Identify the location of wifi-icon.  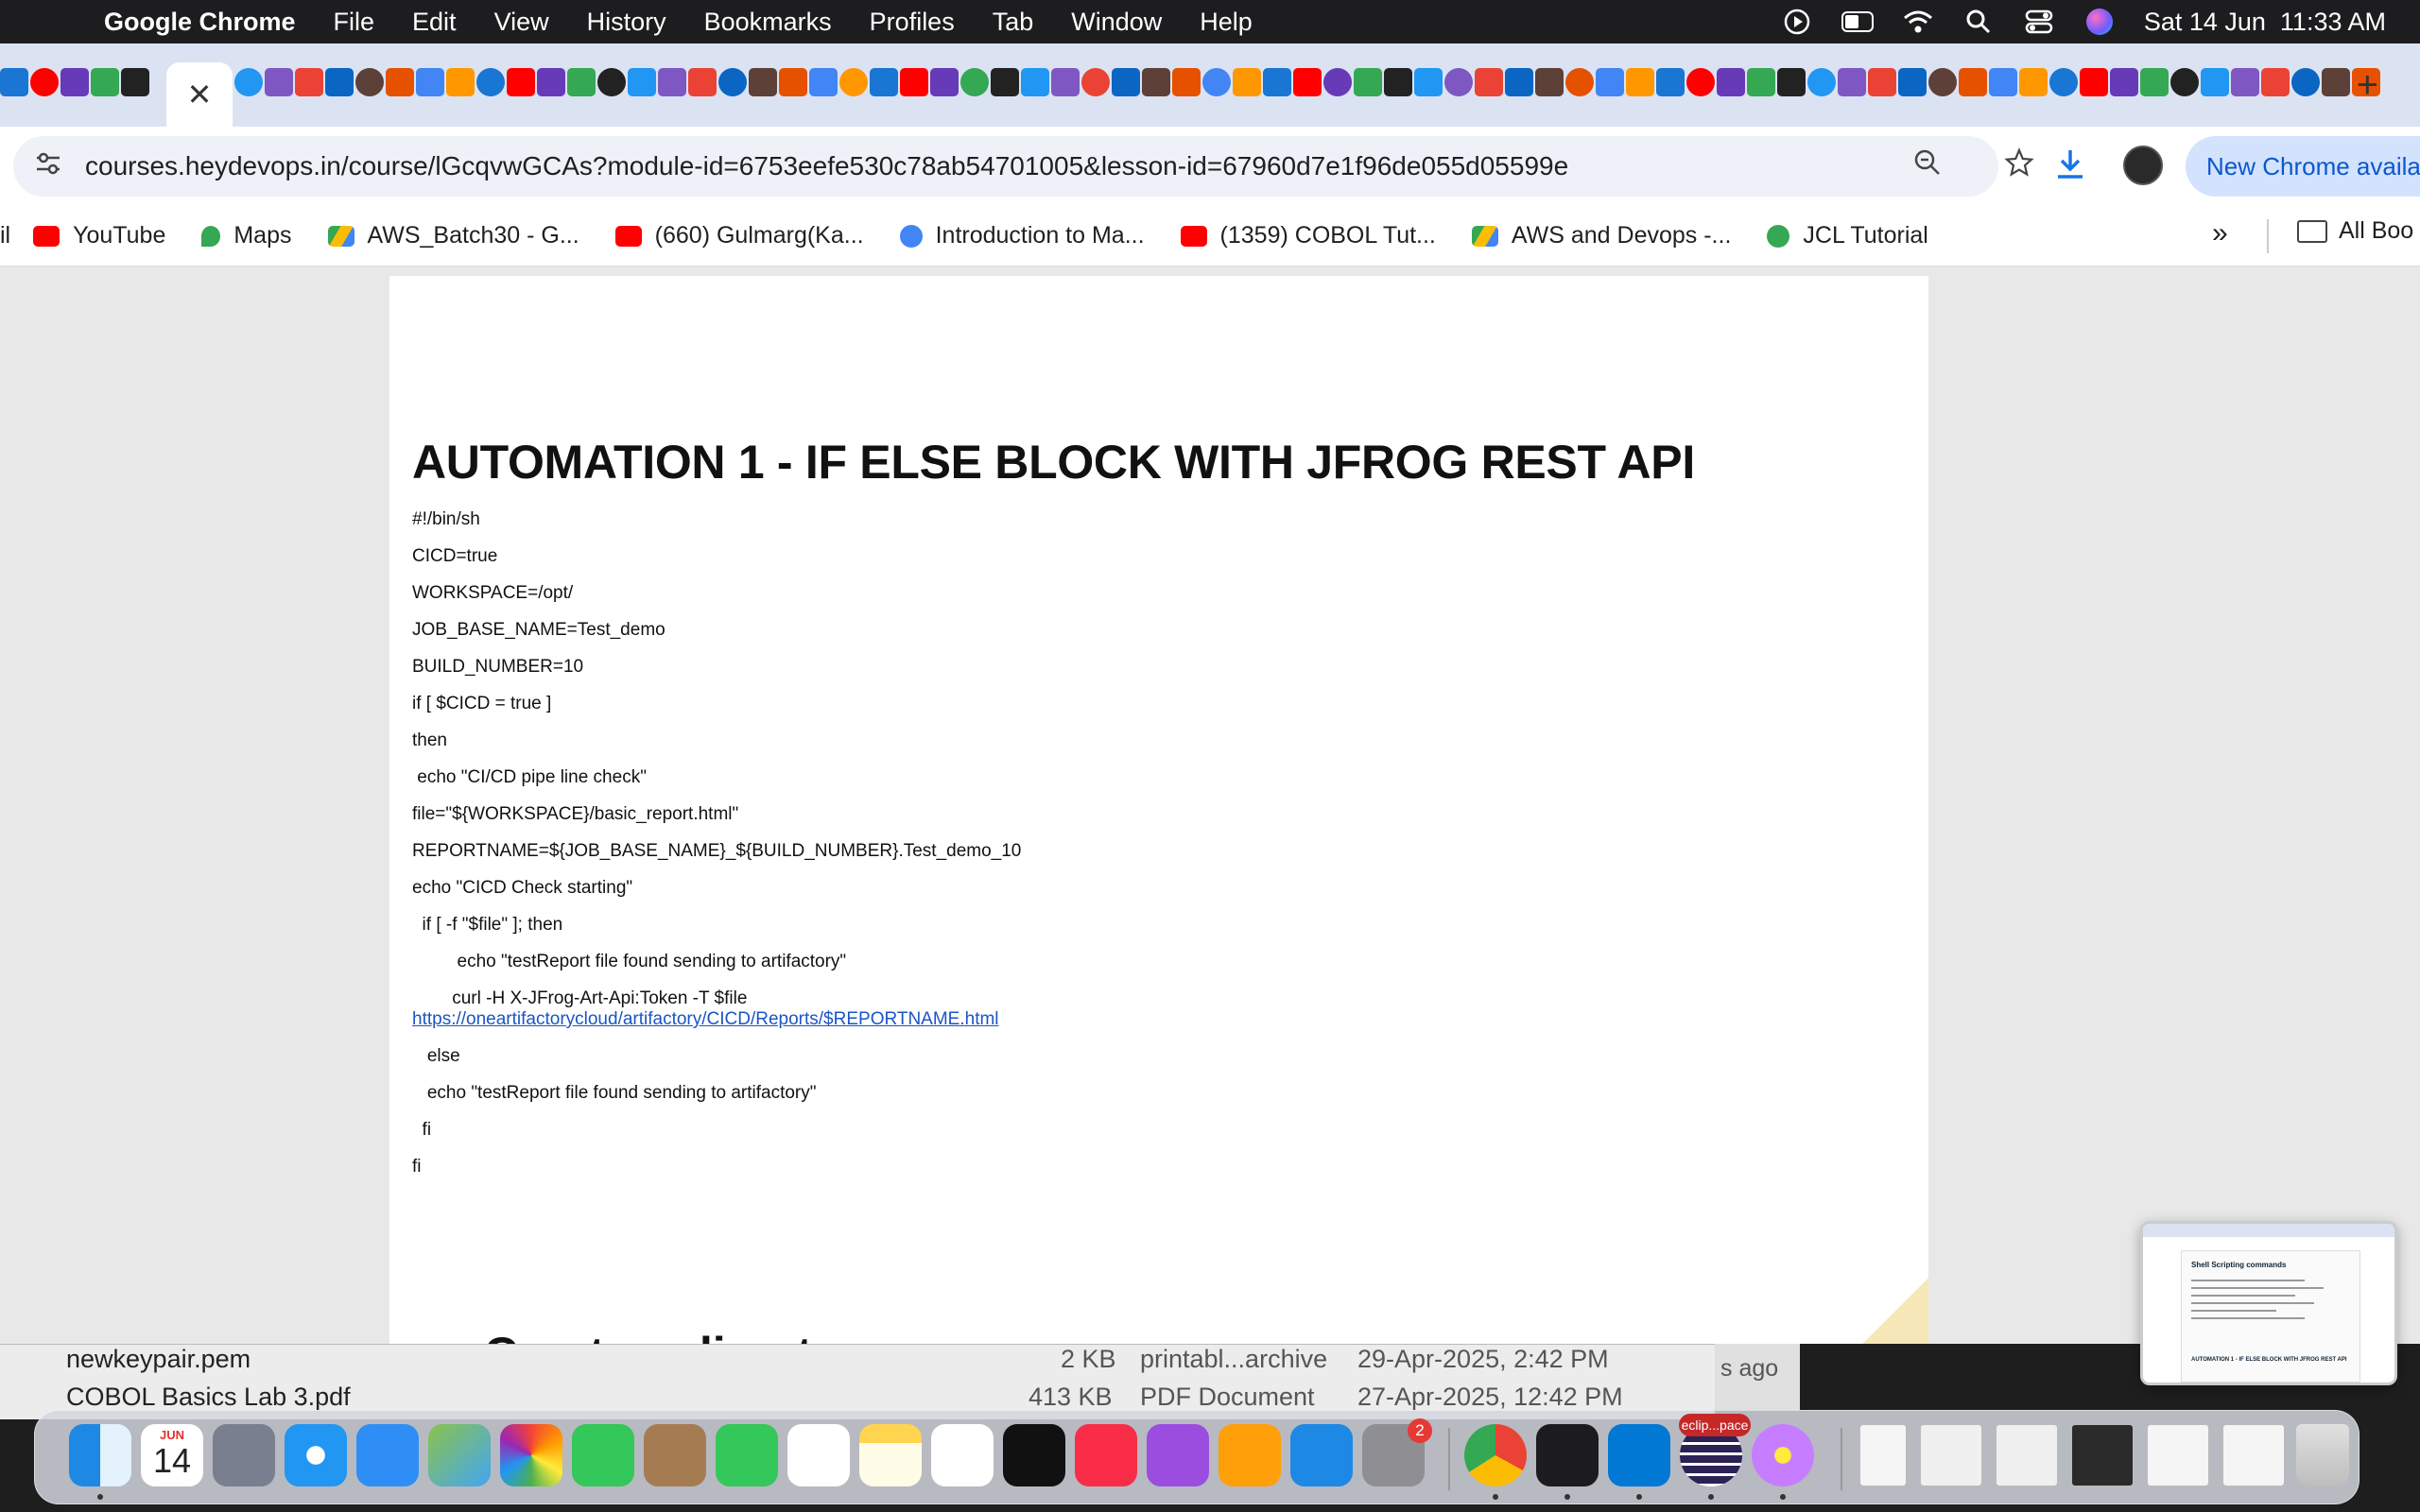
(1918, 22).